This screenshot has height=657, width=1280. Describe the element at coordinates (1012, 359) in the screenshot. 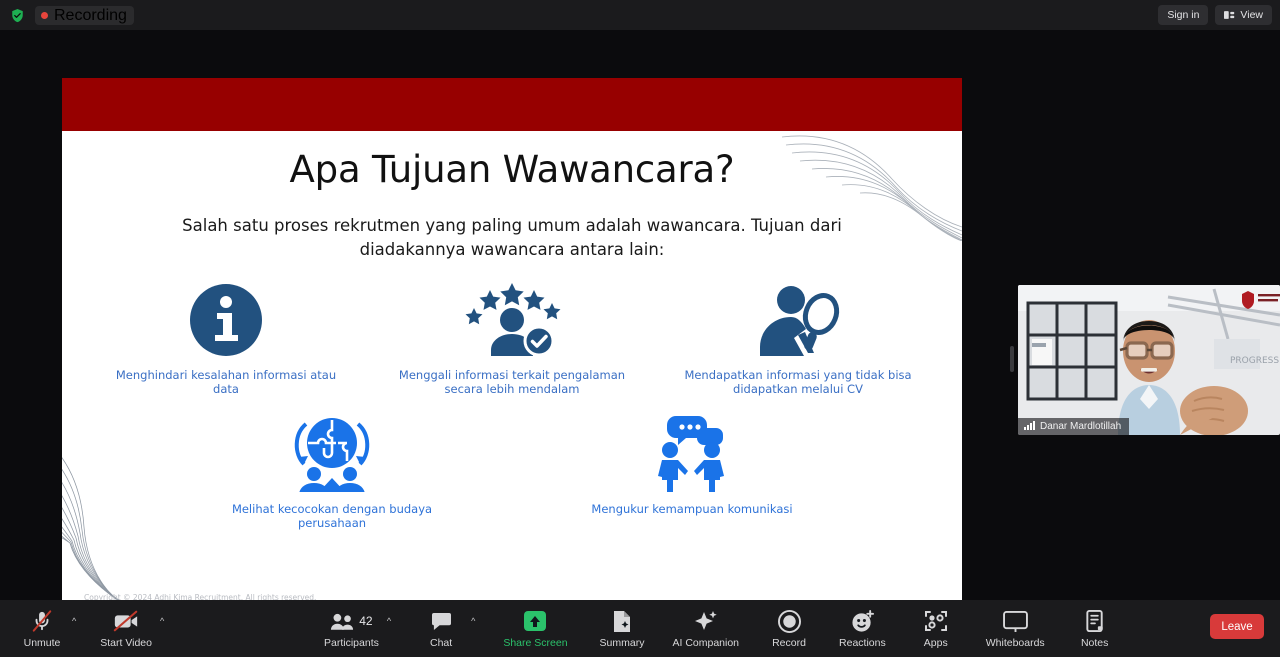

I see `selfview-drag-handle` at that location.